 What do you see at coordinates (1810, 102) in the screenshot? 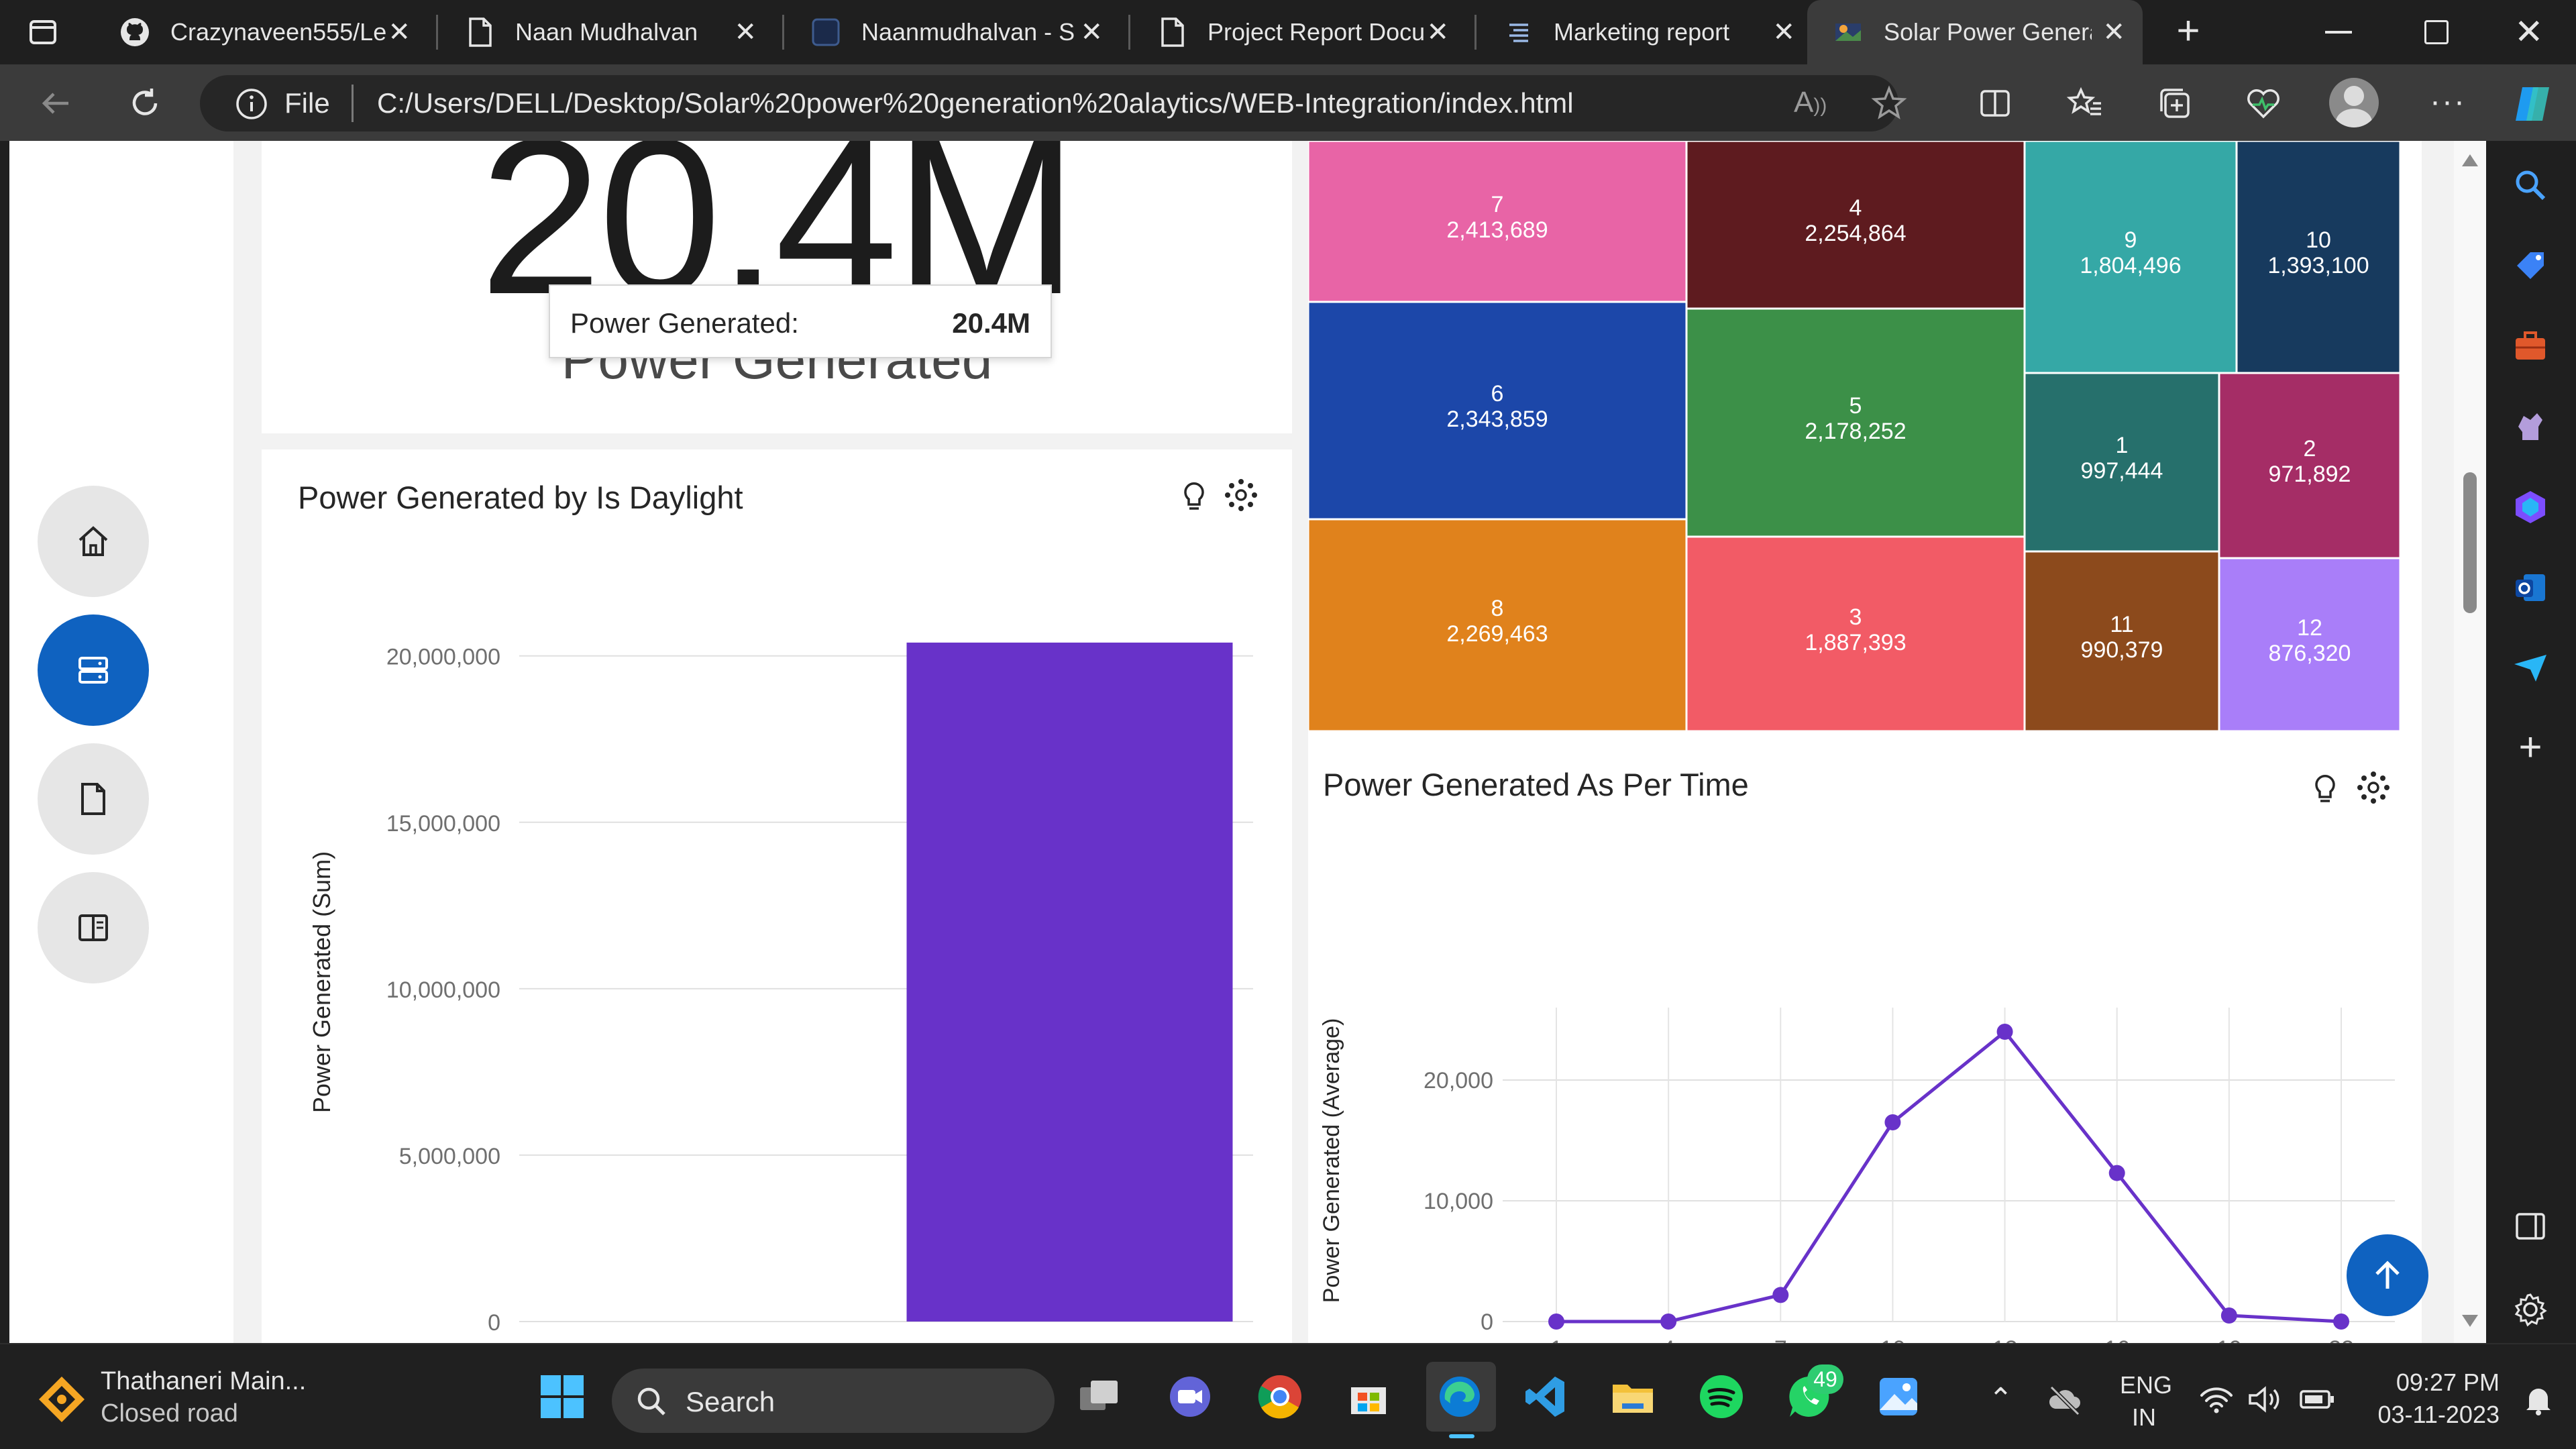
I see `read-aloud-icon: A))` at bounding box center [1810, 102].